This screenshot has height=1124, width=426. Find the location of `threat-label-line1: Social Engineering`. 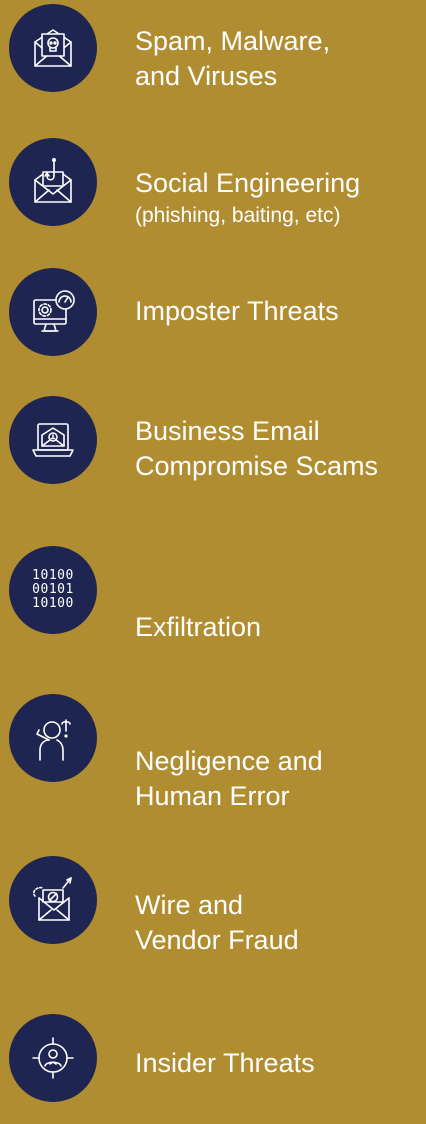

threat-label-line1: Social Engineering is located at coordinates (248, 183).